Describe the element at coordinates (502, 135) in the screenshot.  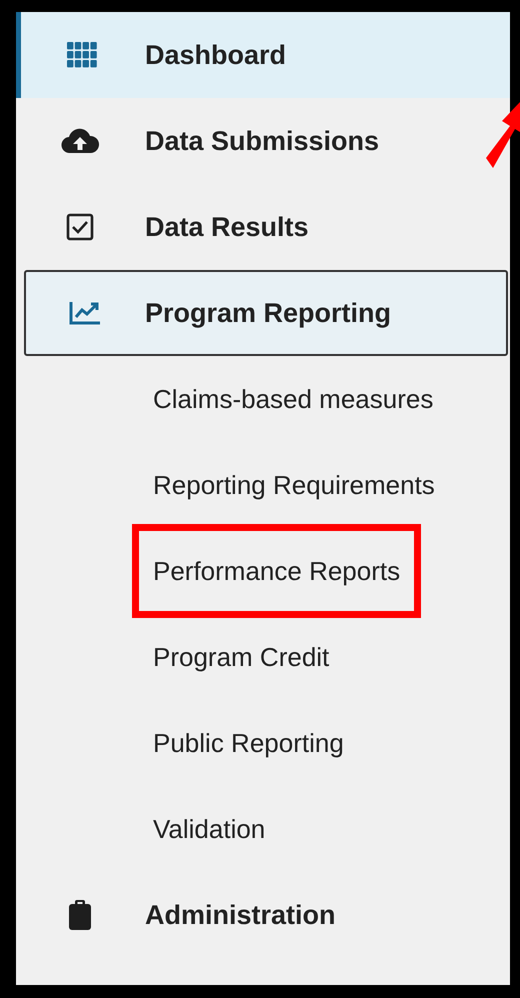
I see `annotation-arrow` at that location.